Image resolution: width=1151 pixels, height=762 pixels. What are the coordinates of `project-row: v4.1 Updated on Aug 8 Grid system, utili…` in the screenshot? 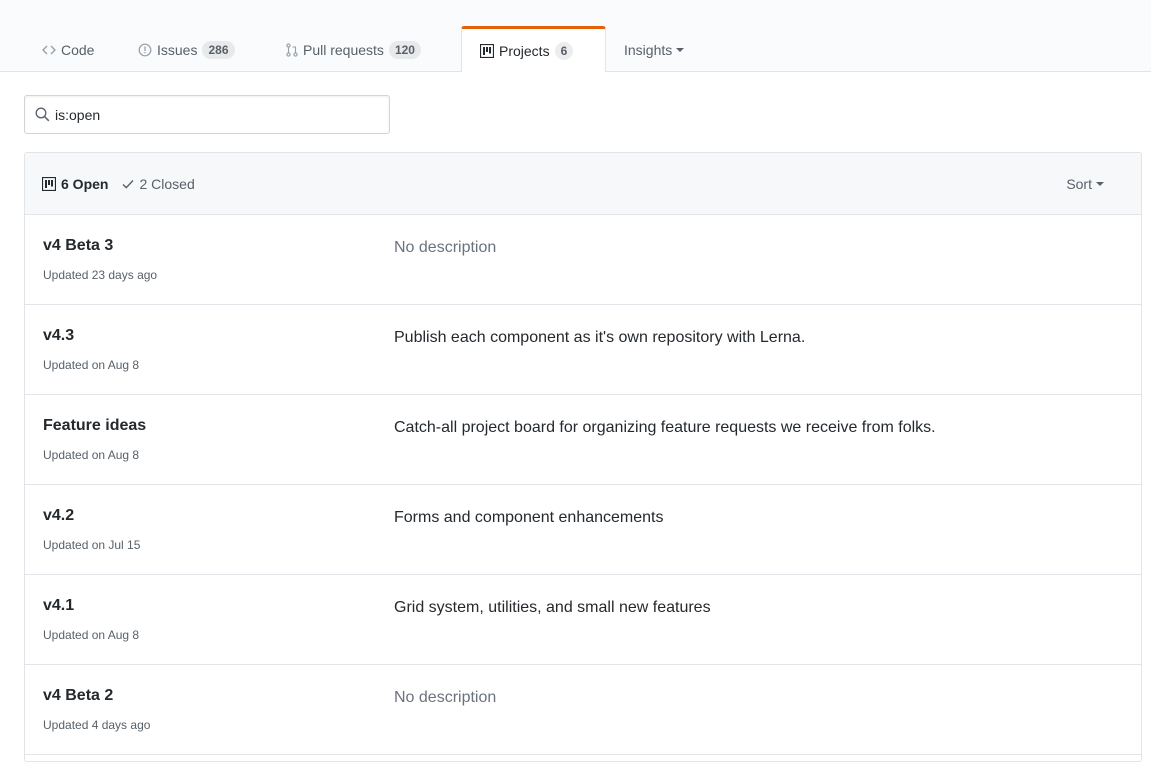 It's located at (583, 620).